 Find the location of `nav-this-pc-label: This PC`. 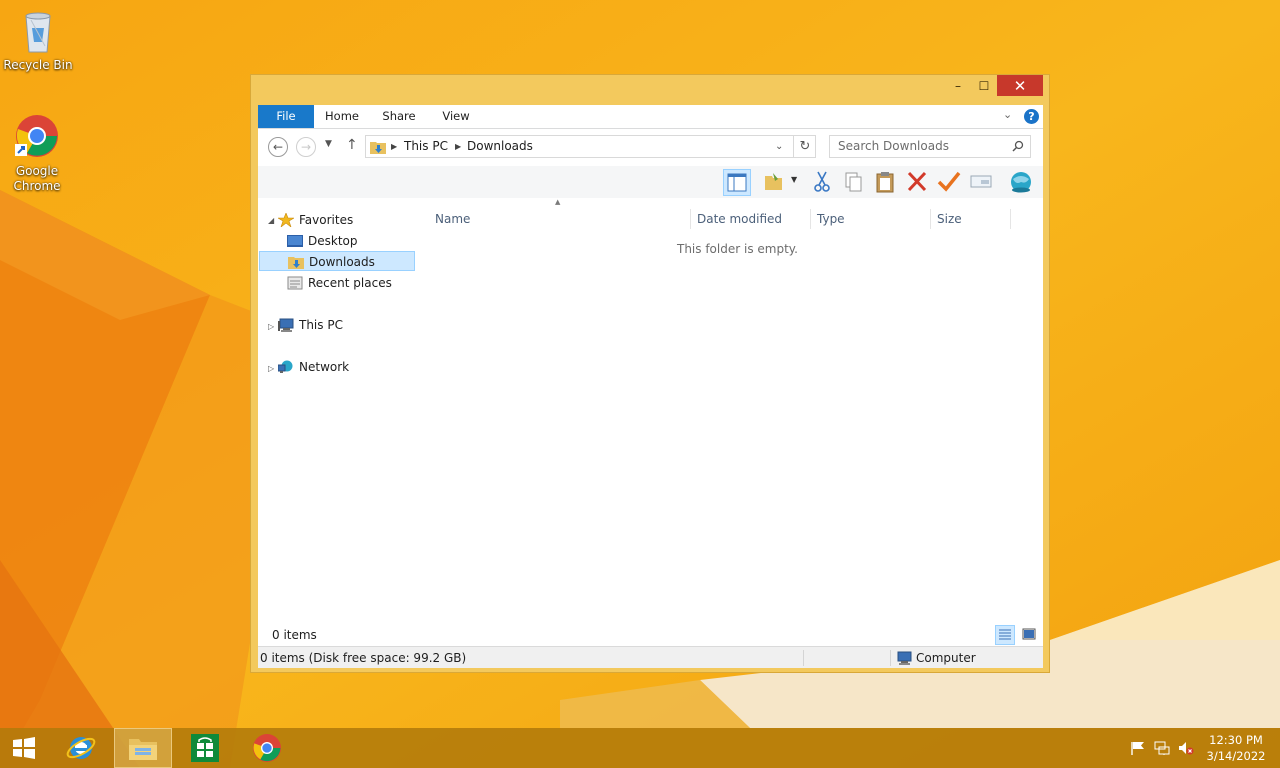

nav-this-pc-label: This PC is located at coordinates (321, 325).